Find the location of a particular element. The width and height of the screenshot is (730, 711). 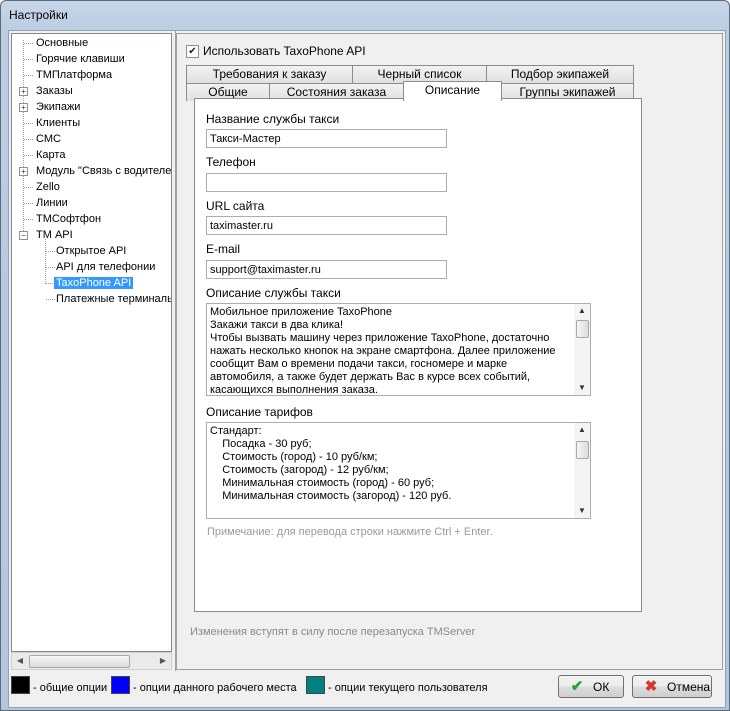

tree-item-label: Линии is located at coordinates (52, 203).